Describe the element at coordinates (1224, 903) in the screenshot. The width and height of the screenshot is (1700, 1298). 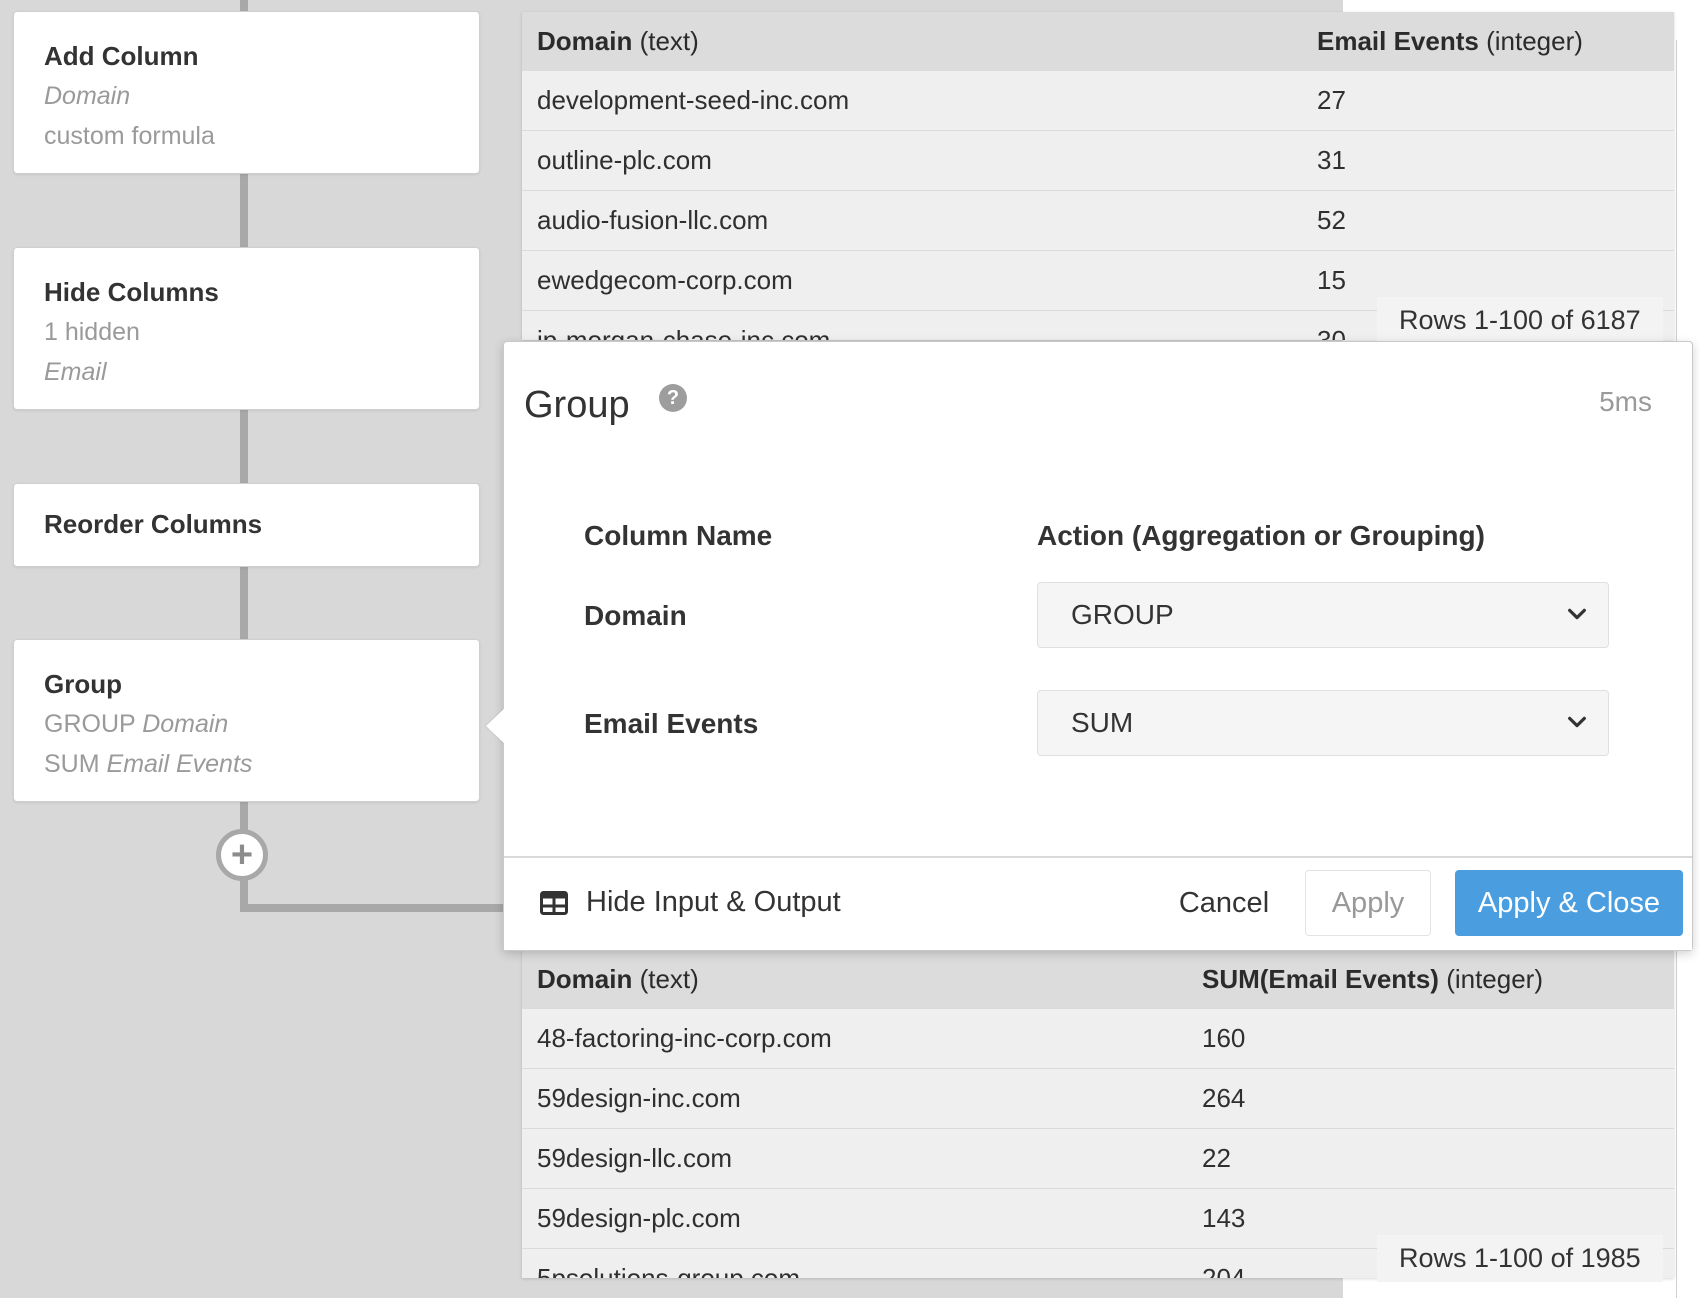
I see `cancel-button: Cancel` at that location.